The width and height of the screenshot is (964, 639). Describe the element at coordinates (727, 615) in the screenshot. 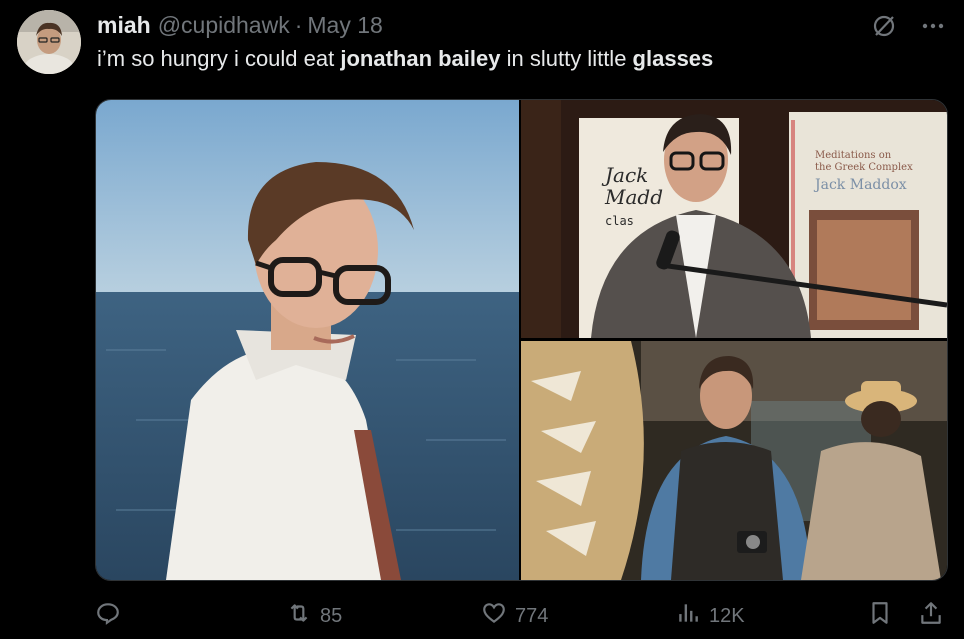

I see `views-count: 12K` at that location.